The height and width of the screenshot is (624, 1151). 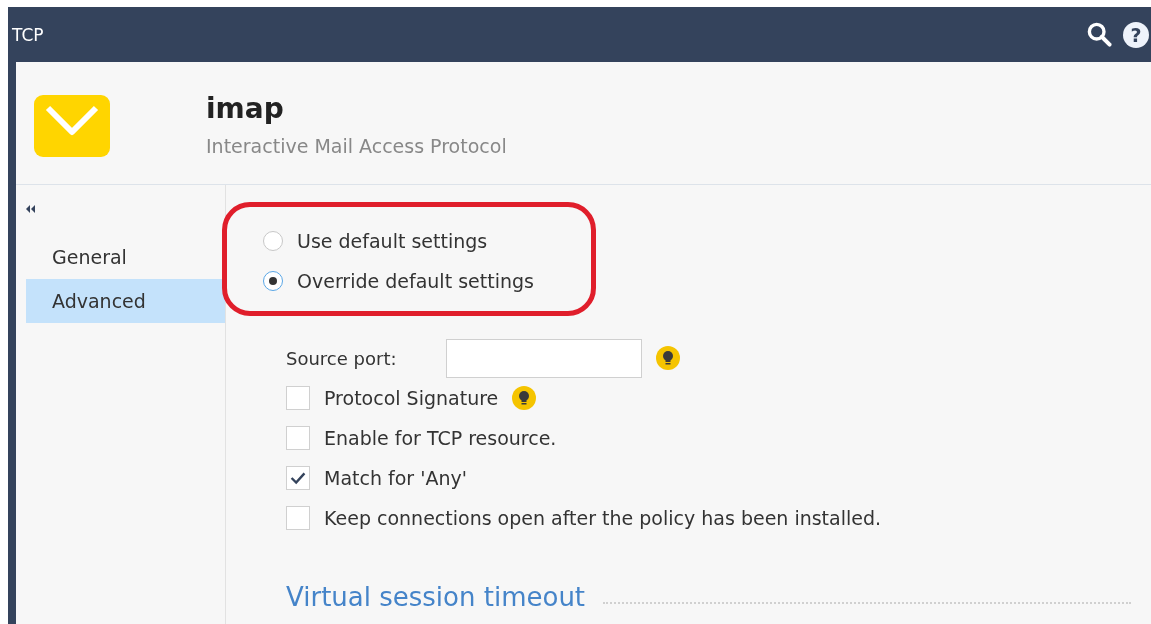 I want to click on search-icon, so click(x=1099, y=34).